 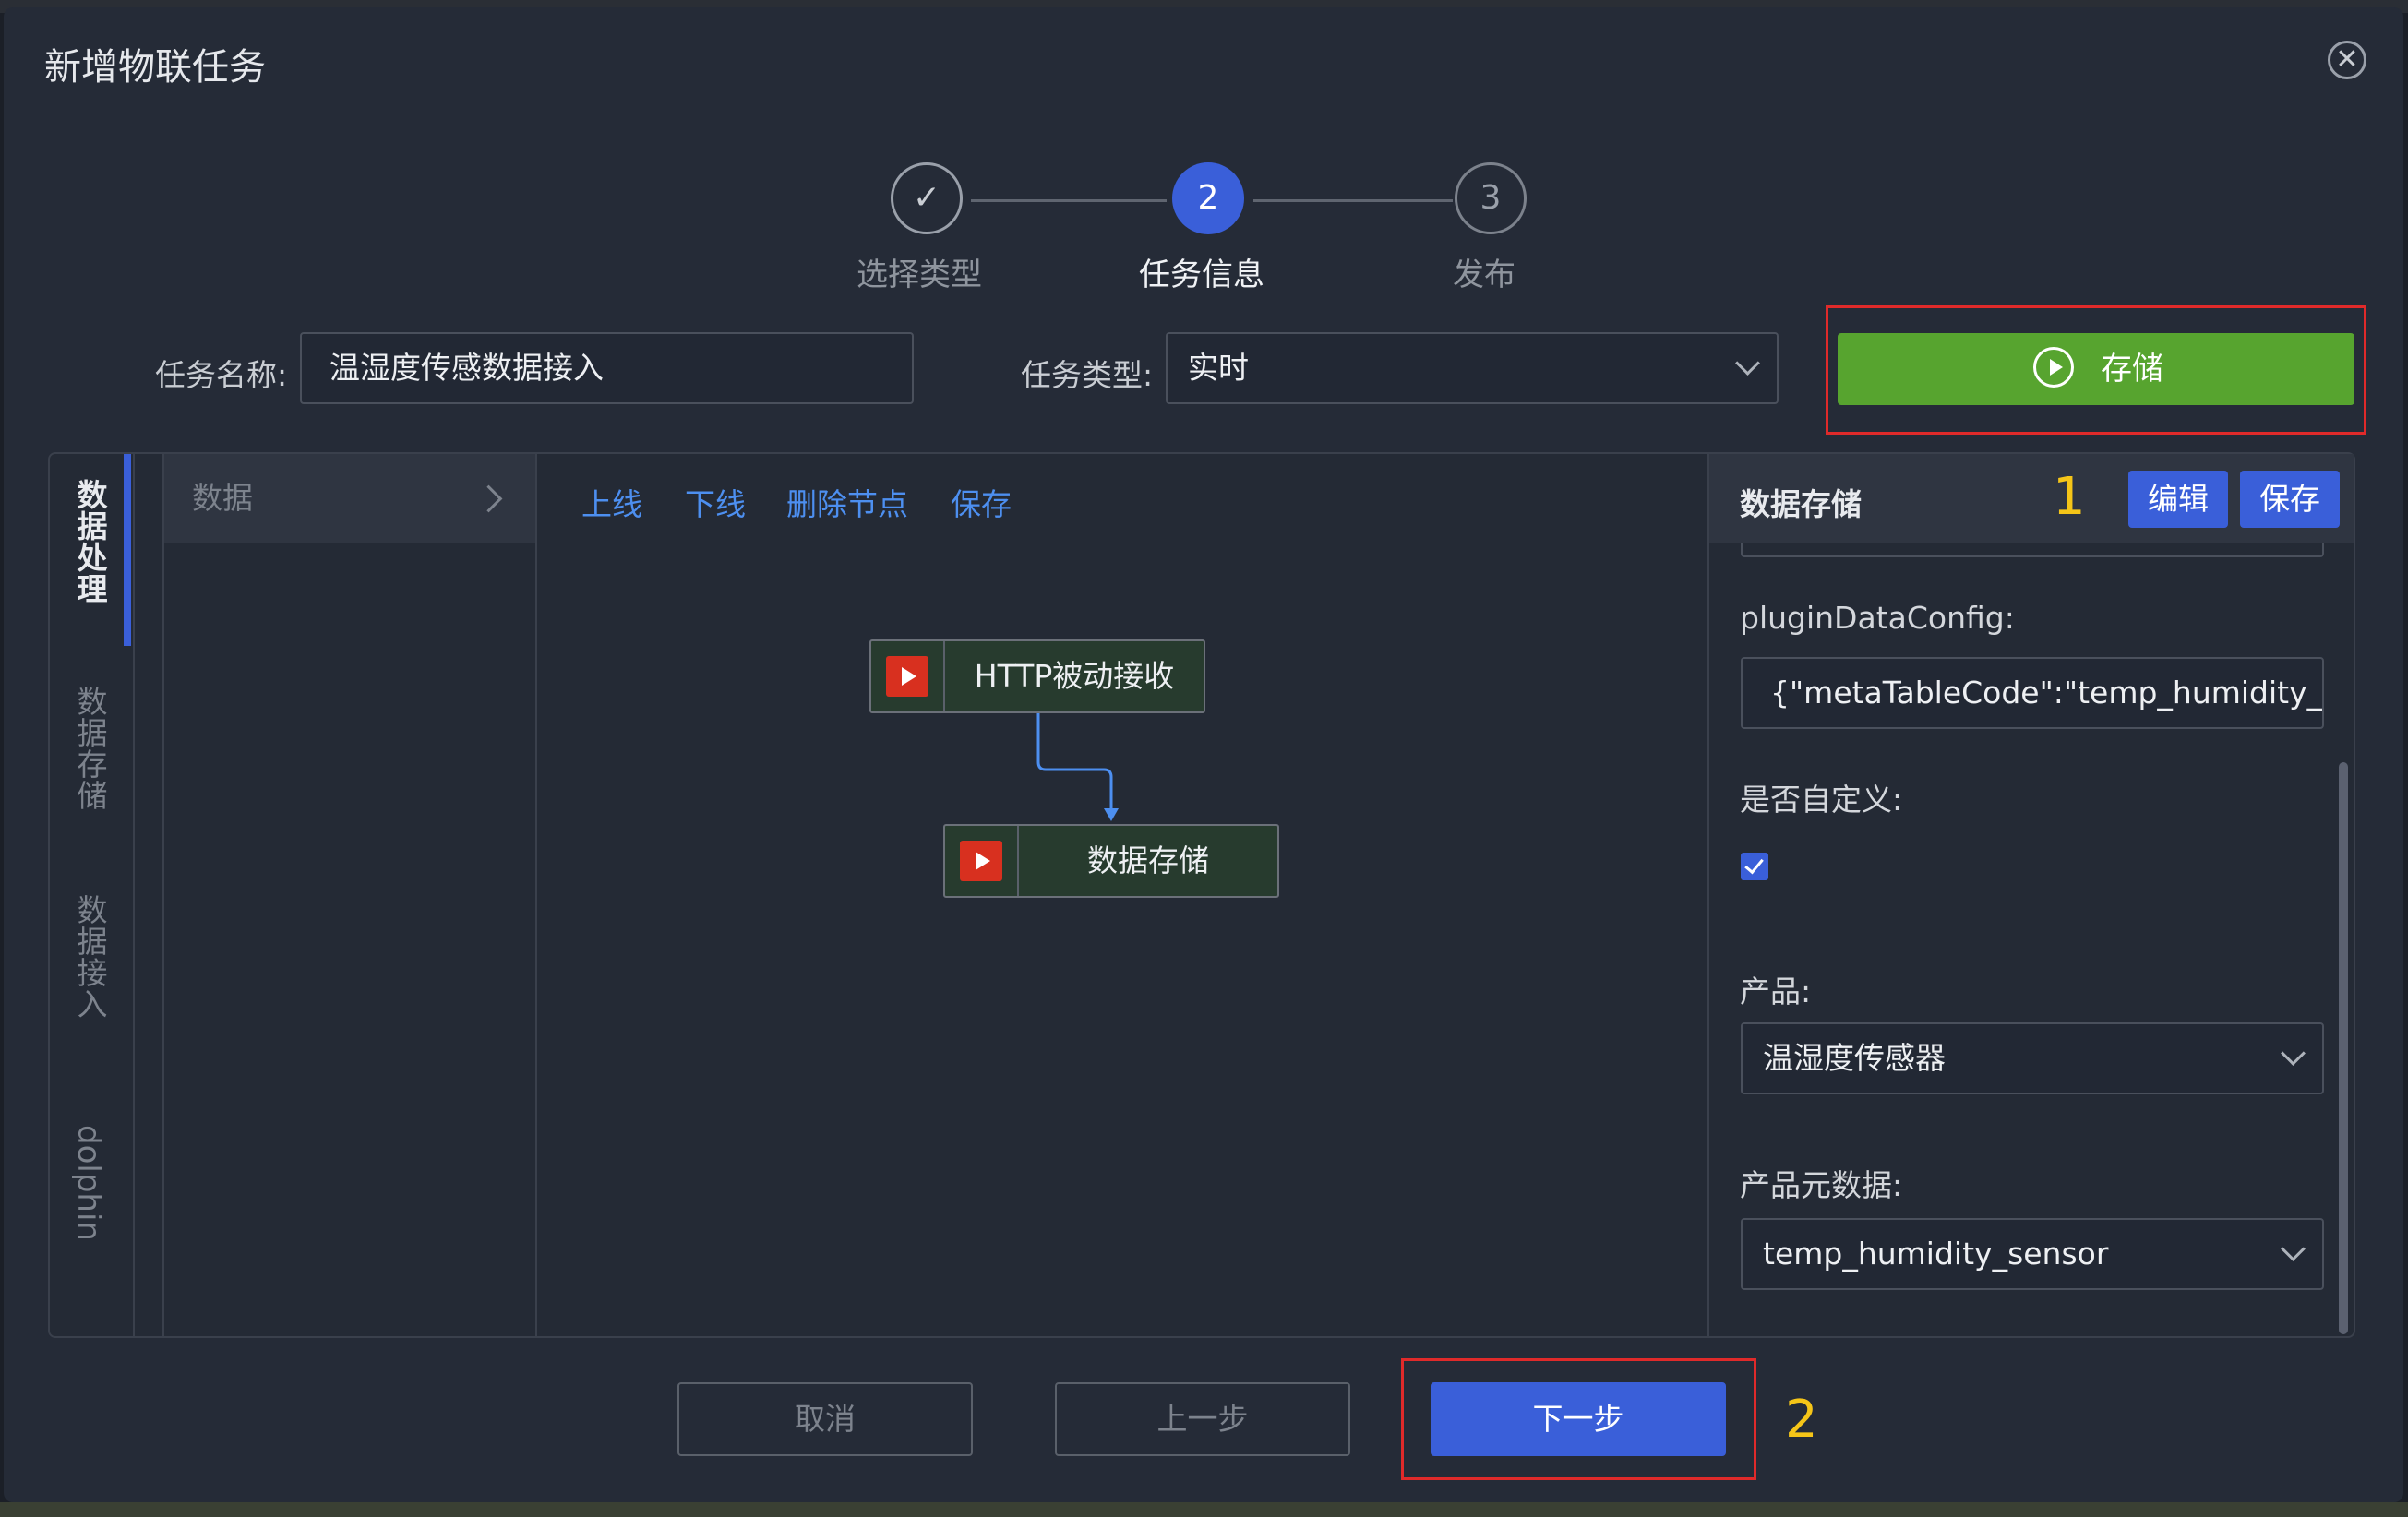 I want to click on meta-value: temp_humidity_sensor, so click(x=1936, y=1254).